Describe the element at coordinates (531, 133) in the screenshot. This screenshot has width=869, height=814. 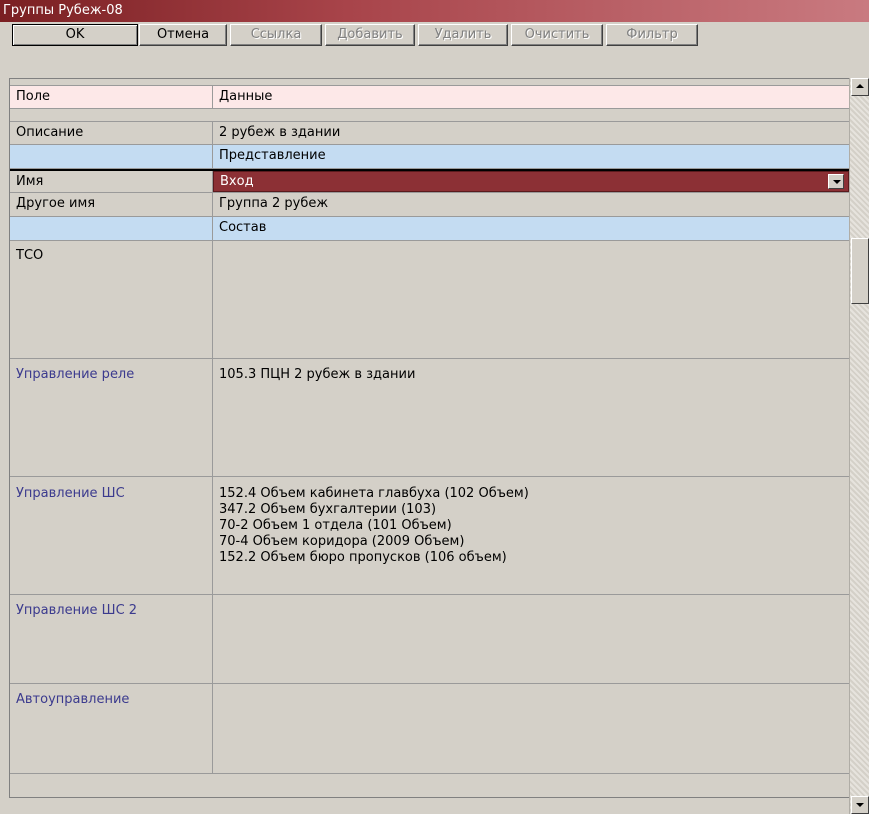
I see `description-value: 2 рубеж в здании` at that location.